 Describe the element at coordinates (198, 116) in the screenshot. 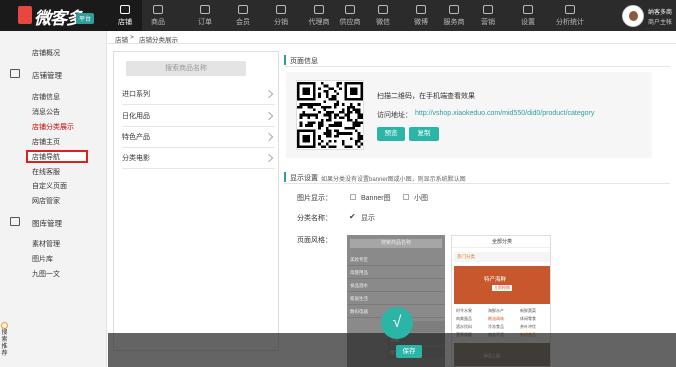

I see `category-item: 日化用品` at that location.